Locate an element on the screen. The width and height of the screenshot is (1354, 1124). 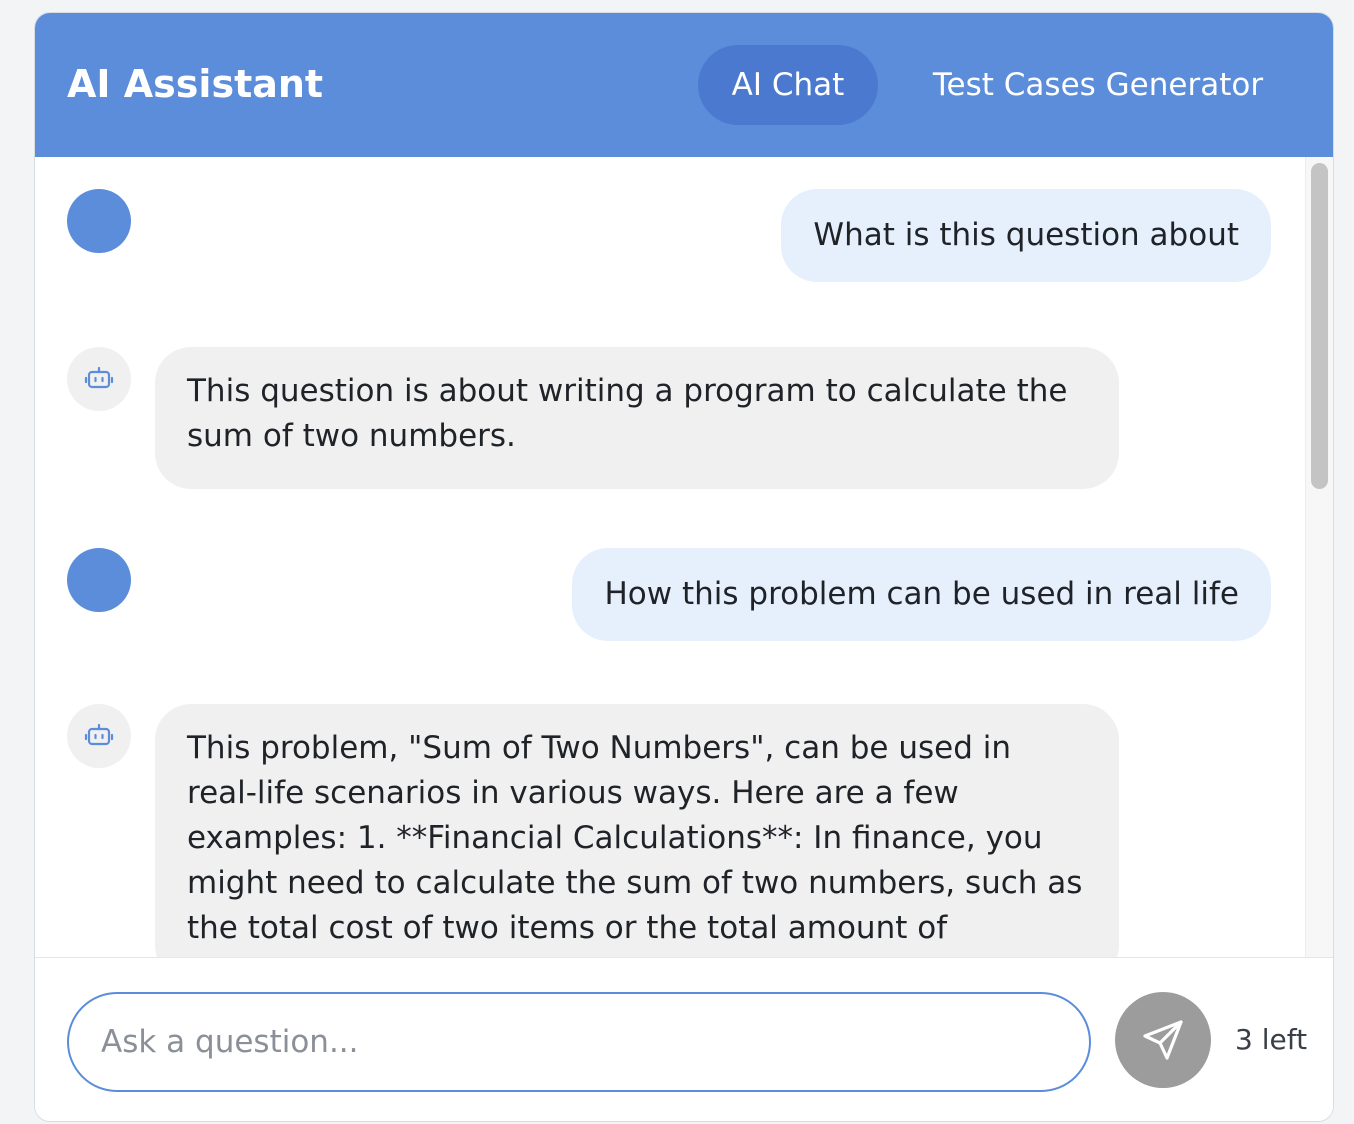
app-title: AI Assistant is located at coordinates (195, 84).